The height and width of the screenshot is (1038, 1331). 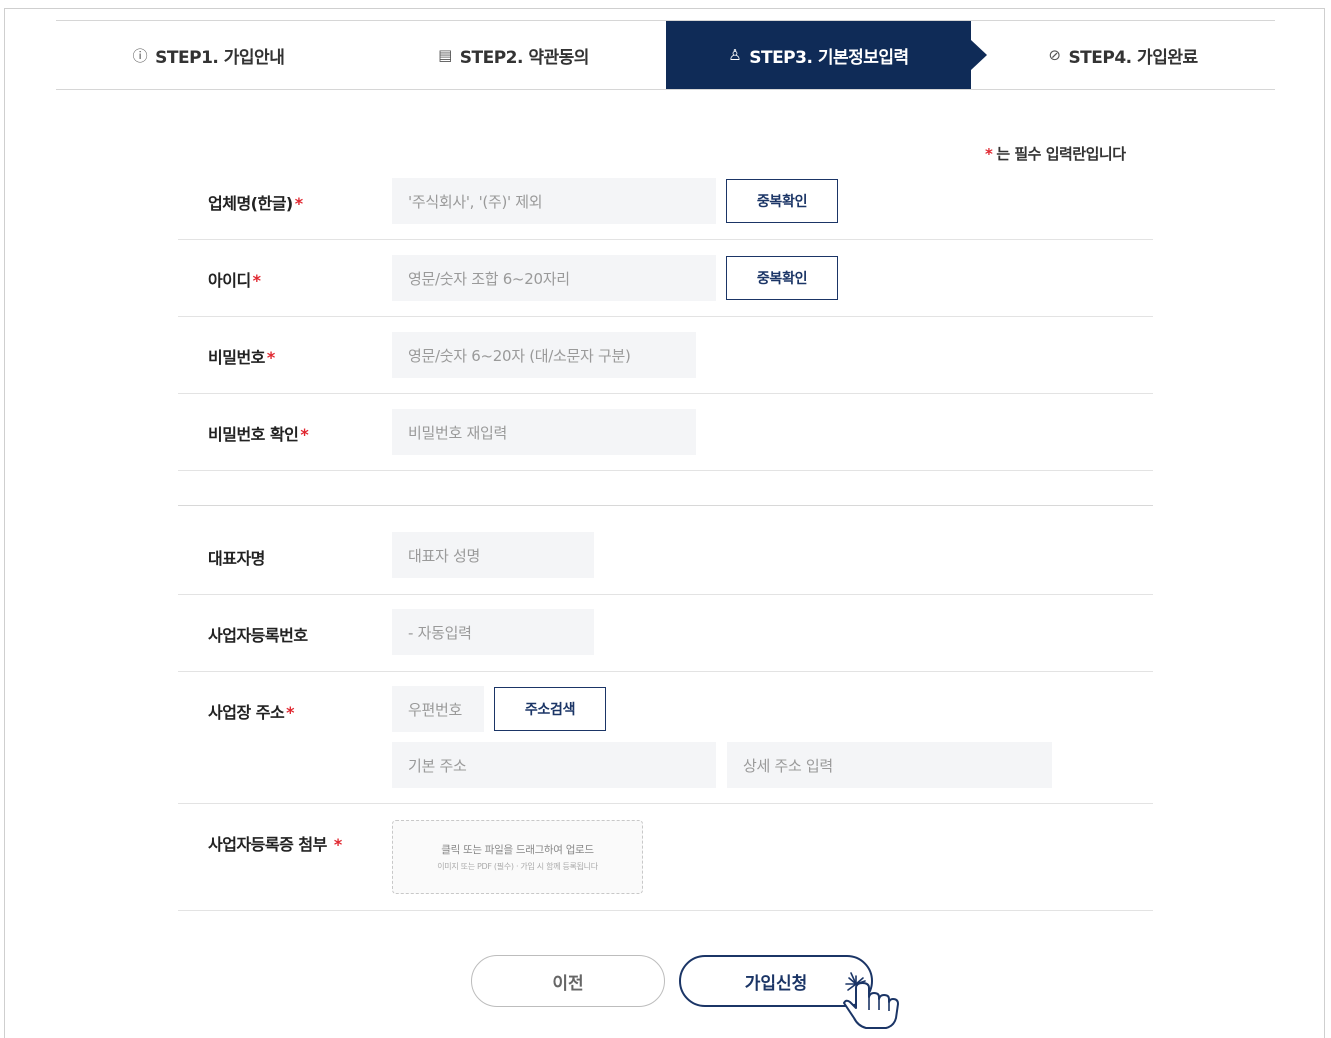 I want to click on company-name-duplicate-check-button: 중복확인, so click(x=782, y=201).